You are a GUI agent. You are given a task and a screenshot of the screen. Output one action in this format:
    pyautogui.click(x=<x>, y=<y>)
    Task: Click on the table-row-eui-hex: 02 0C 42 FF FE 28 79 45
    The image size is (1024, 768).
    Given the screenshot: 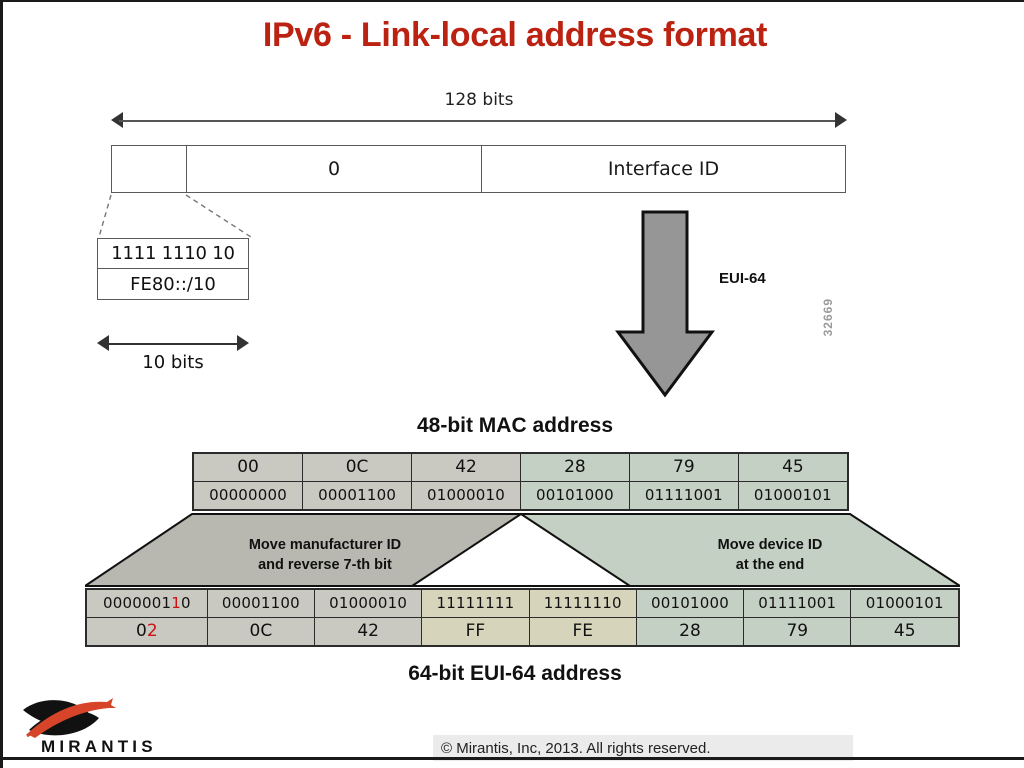 What is the action you would take?
    pyautogui.click(x=522, y=632)
    